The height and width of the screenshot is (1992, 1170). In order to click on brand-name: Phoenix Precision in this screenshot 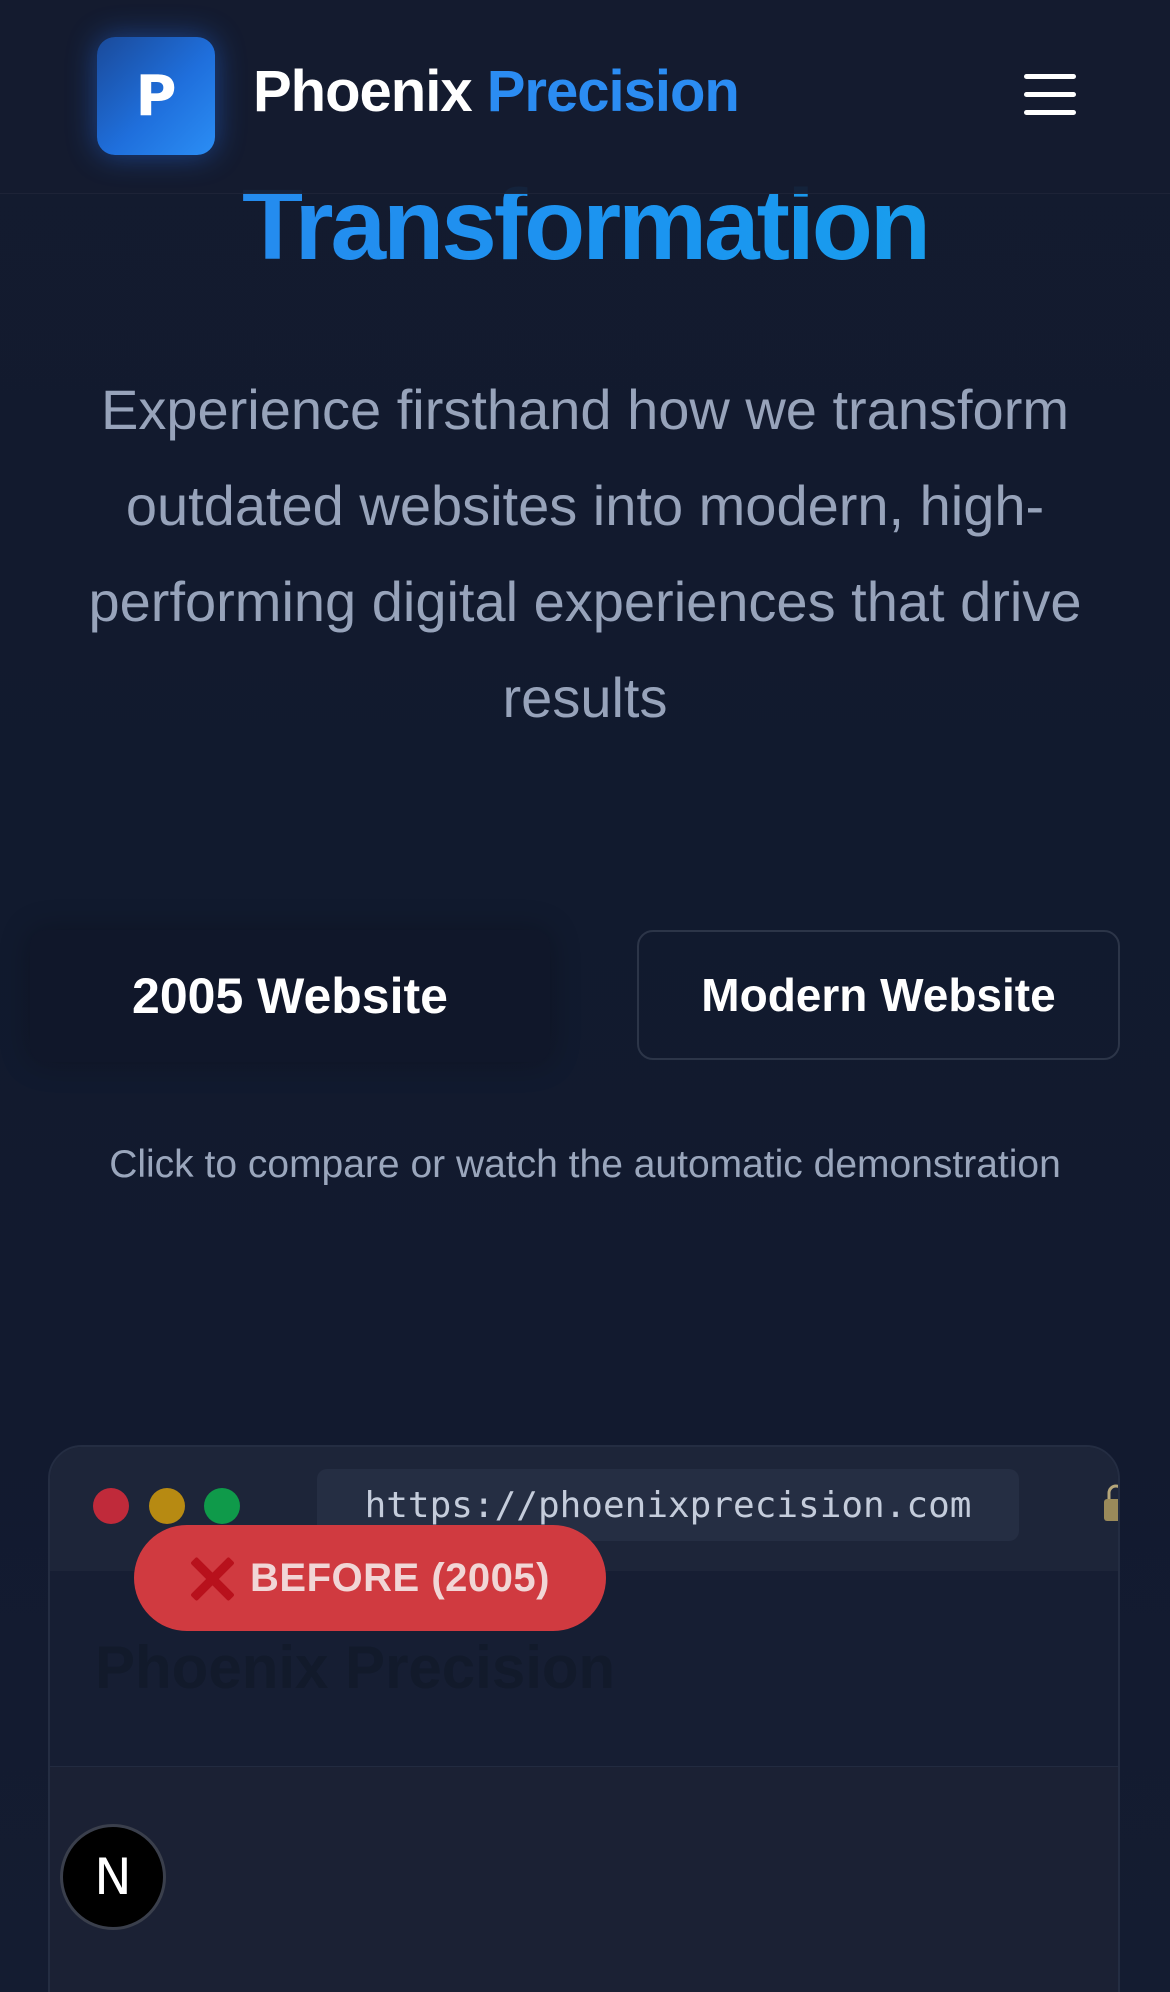, I will do `click(496, 91)`.